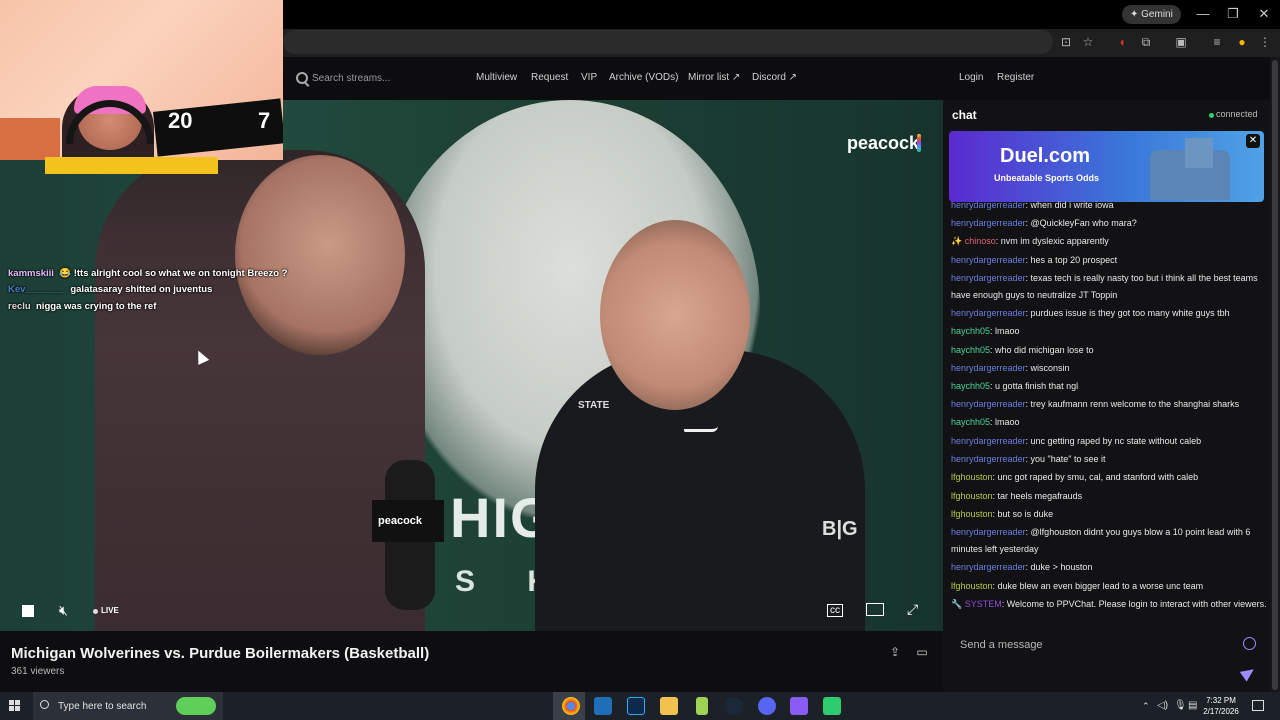 The height and width of the screenshot is (720, 1280). I want to click on webcam-shelf, so click(30, 139).